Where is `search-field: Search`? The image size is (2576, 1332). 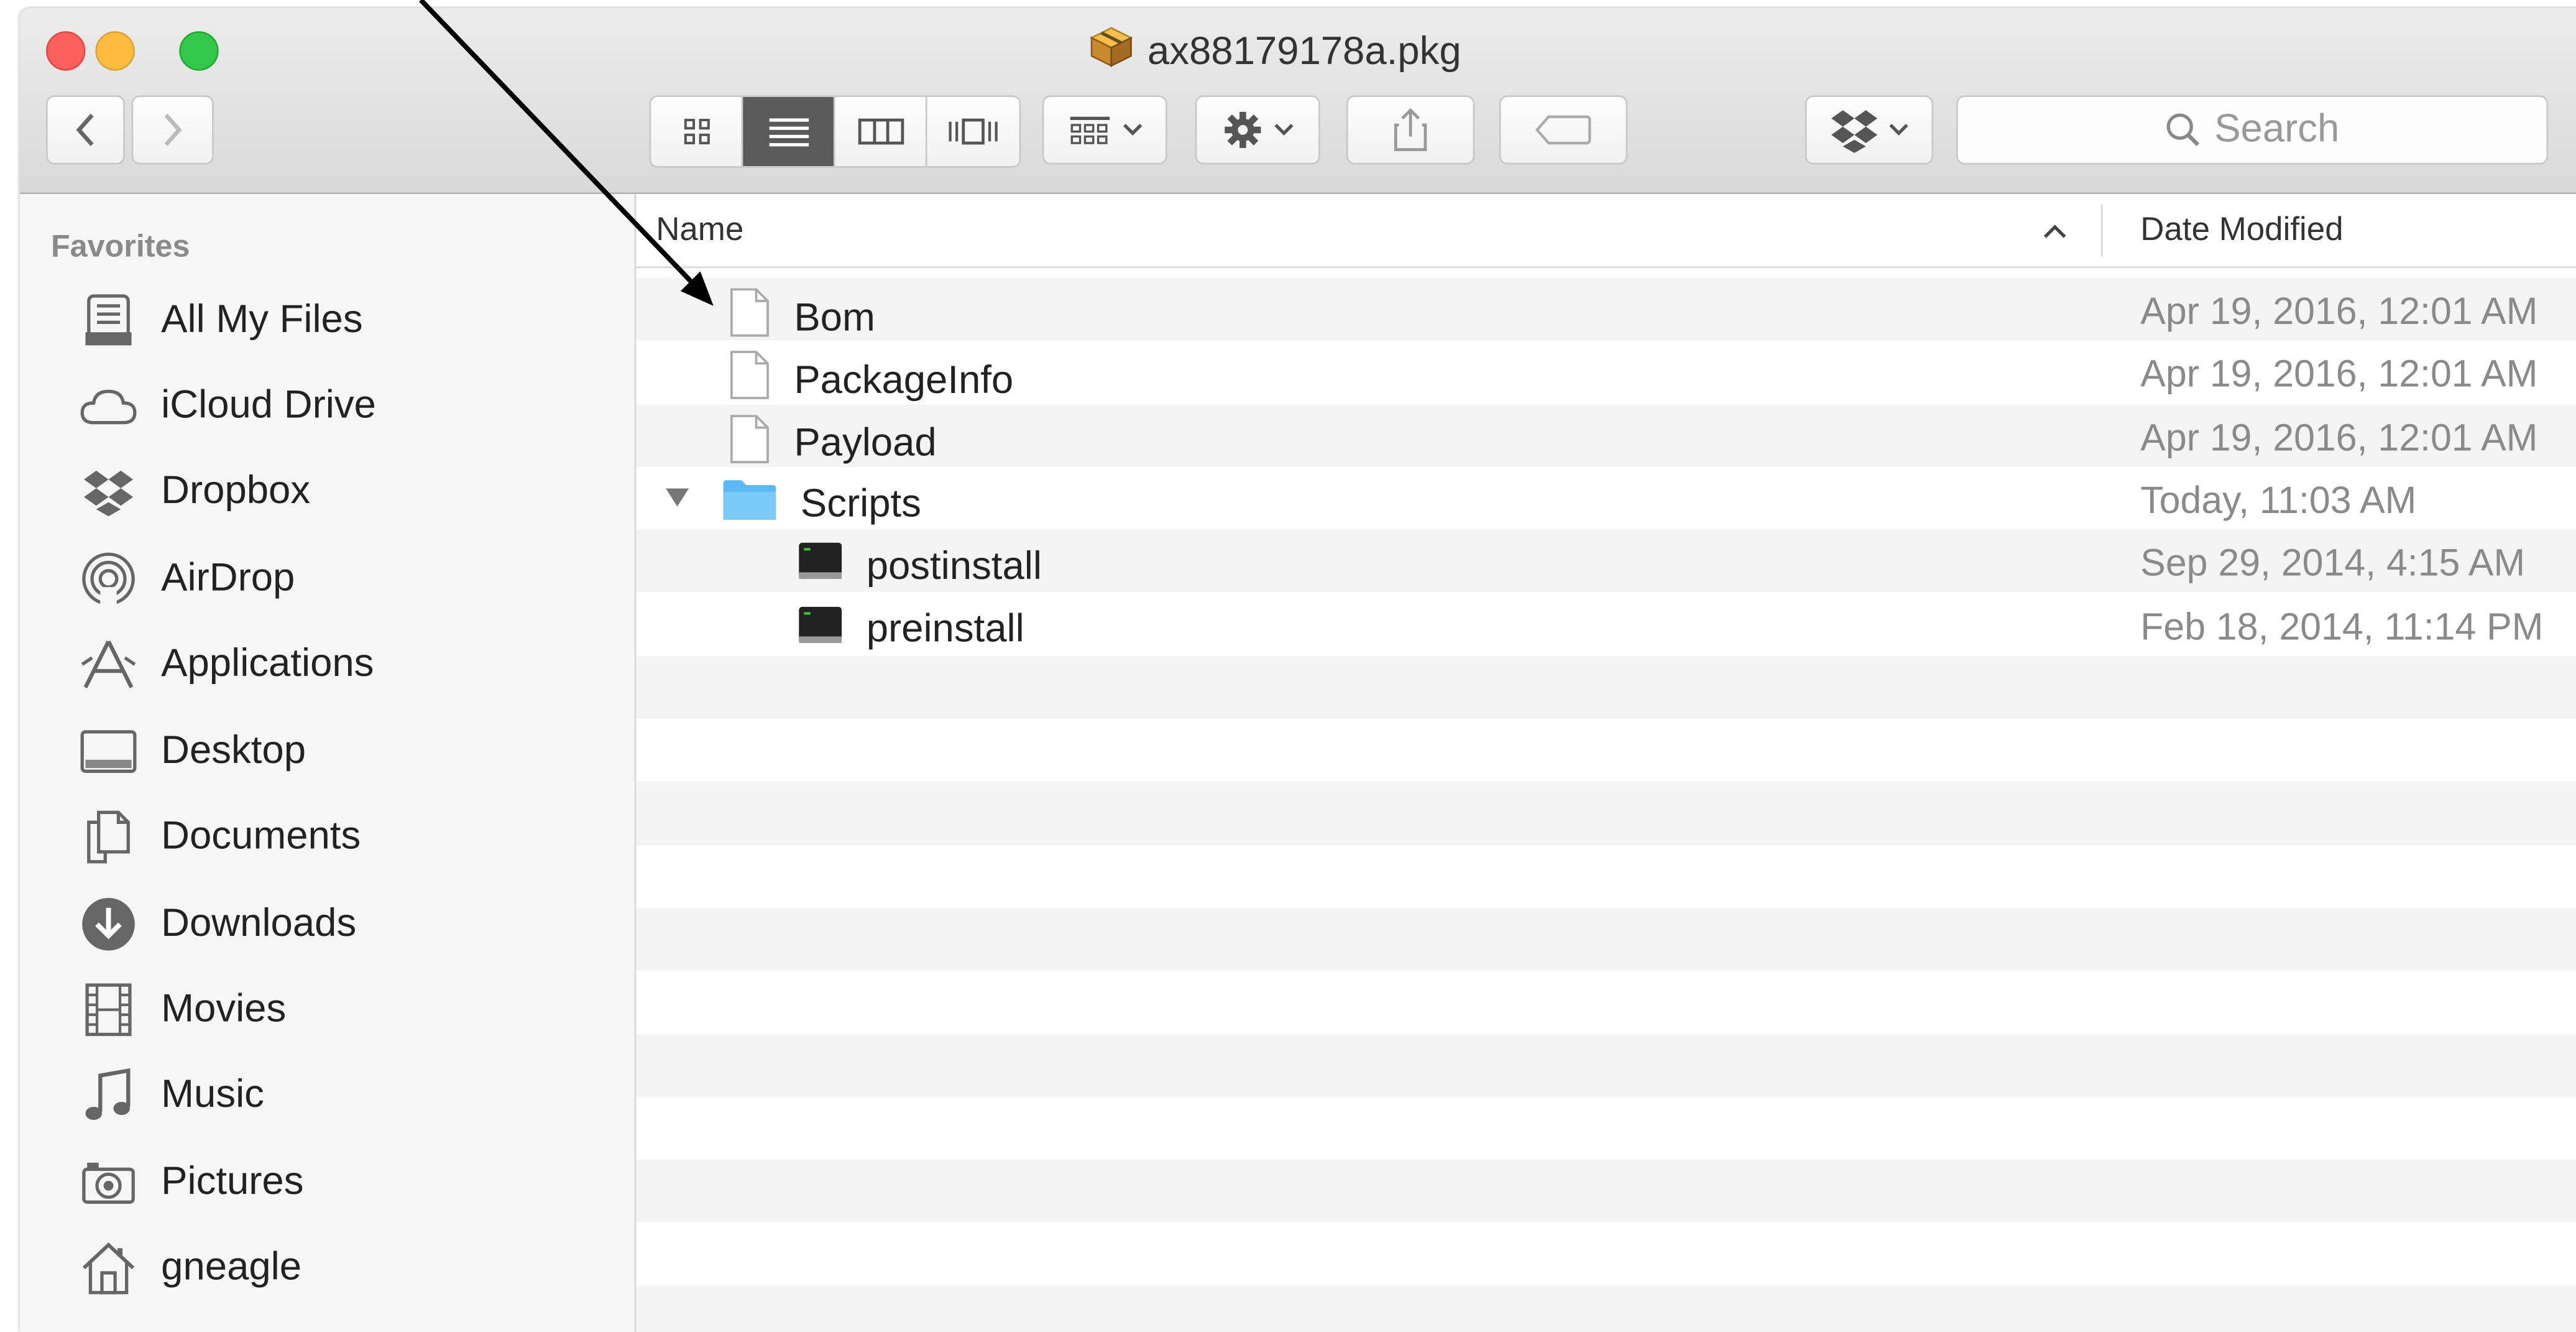
search-field: Search is located at coordinates (2252, 130).